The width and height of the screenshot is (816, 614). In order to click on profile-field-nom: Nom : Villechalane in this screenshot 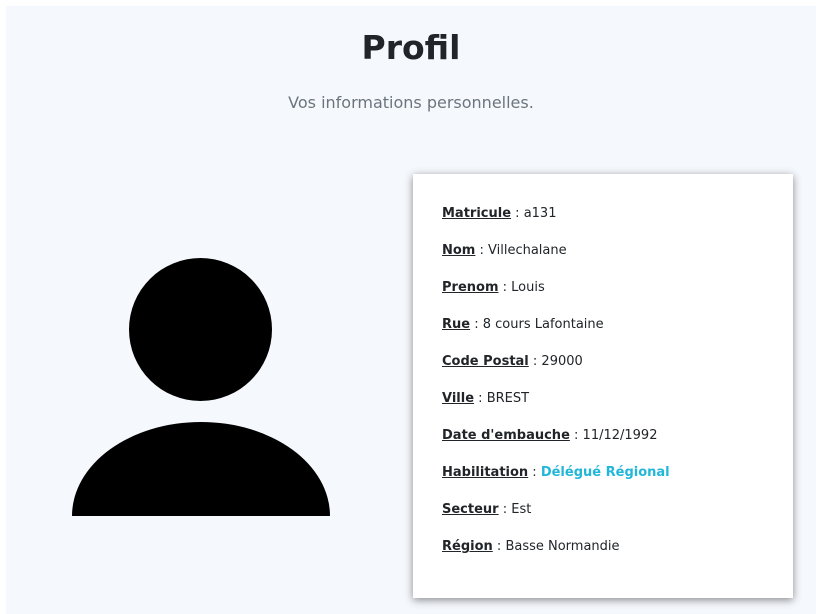, I will do `click(556, 259)`.